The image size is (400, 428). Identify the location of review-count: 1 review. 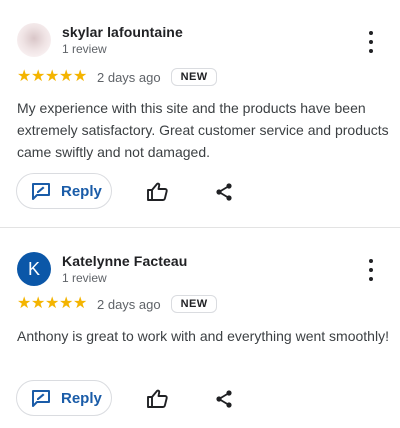
(84, 278).